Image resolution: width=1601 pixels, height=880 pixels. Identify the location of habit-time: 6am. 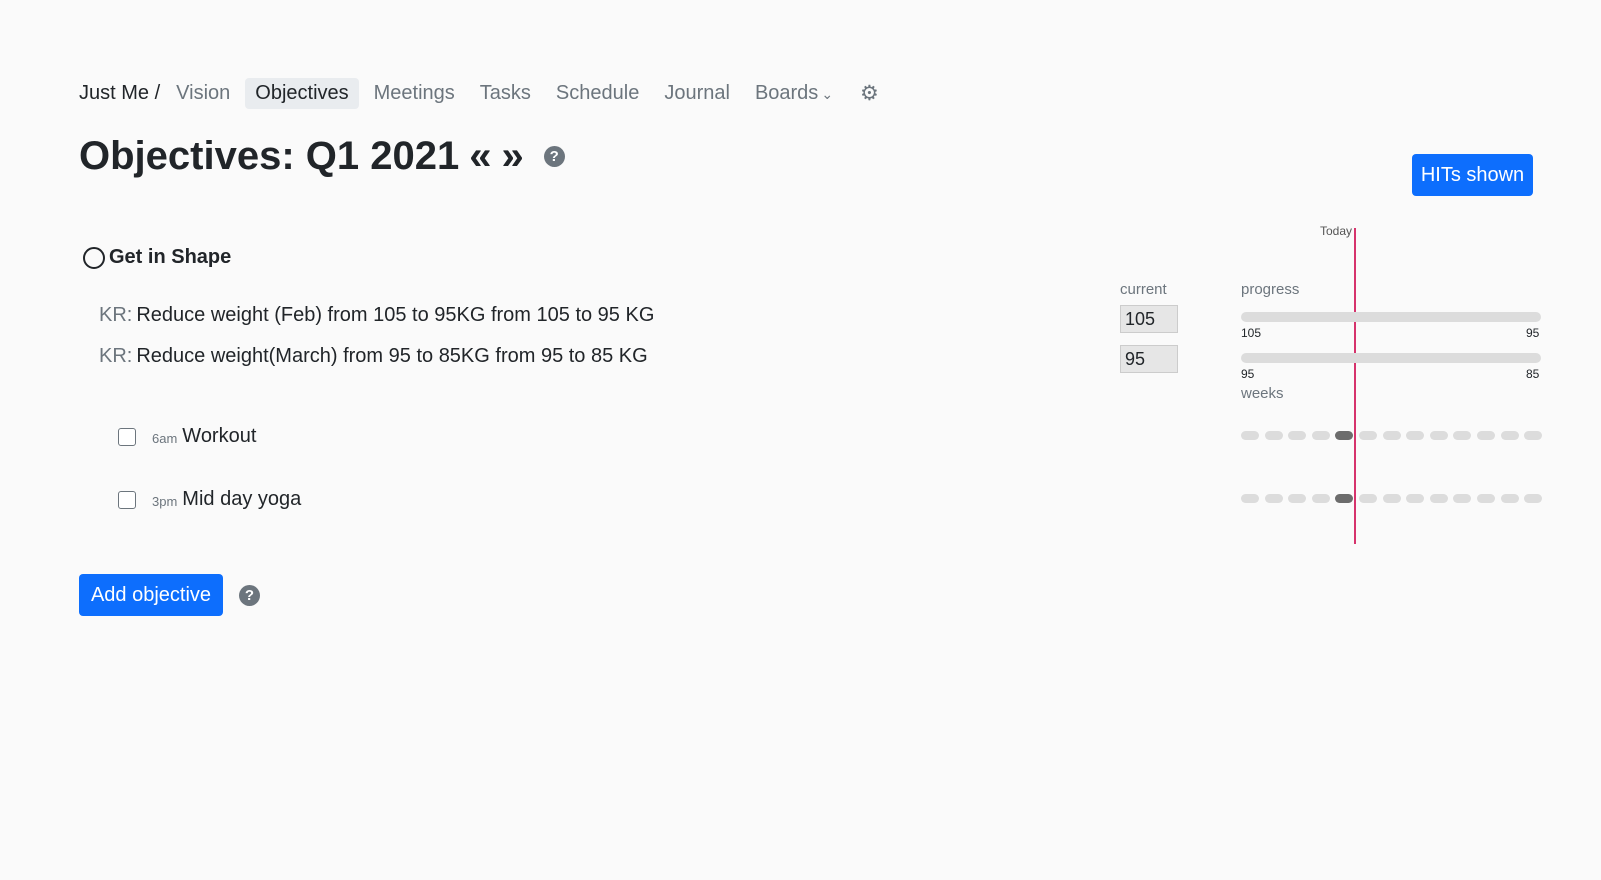
(165, 438).